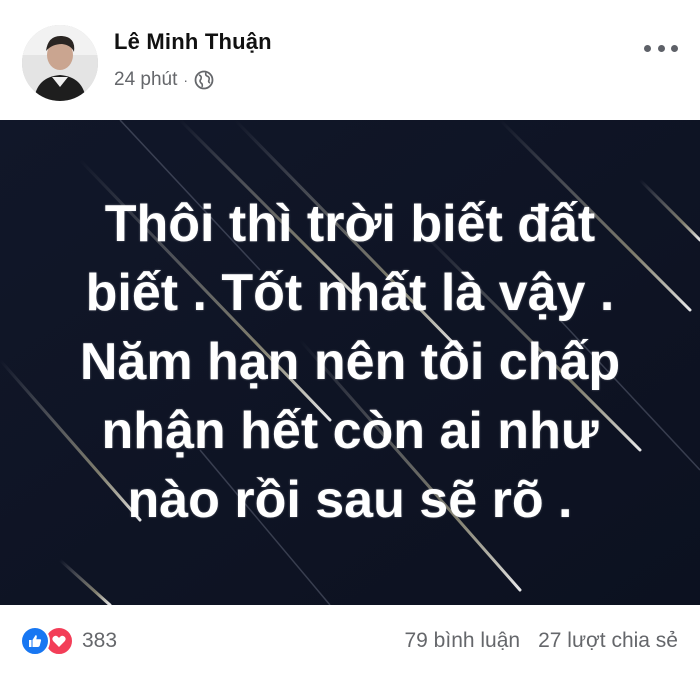 The width and height of the screenshot is (700, 677). What do you see at coordinates (462, 641) in the screenshot?
I see `comments-count-link: 79 bình luận` at bounding box center [462, 641].